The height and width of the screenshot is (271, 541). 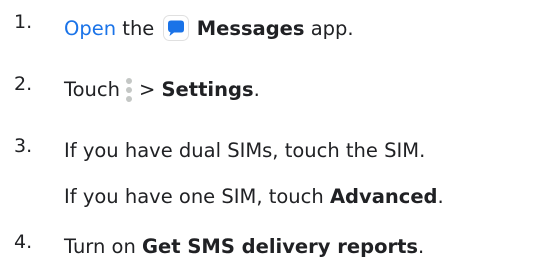 I want to click on step-3-text-a: If you have dual SIMs, touch the SIM., so click(x=245, y=150).